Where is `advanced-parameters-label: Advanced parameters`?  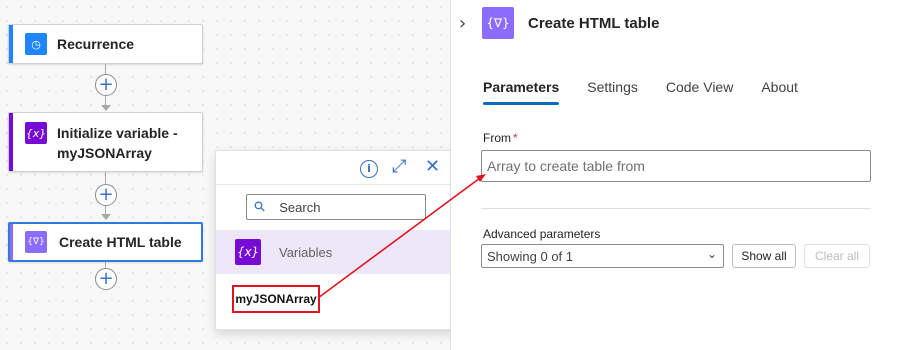
advanced-parameters-label: Advanced parameters is located at coordinates (542, 234).